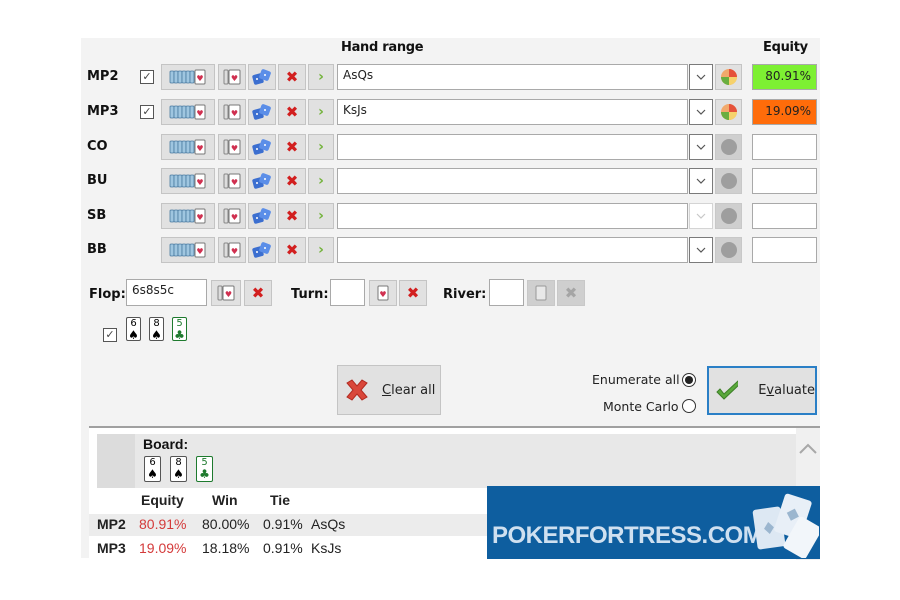  What do you see at coordinates (808, 449) in the screenshot?
I see `scroll-up-icon` at bounding box center [808, 449].